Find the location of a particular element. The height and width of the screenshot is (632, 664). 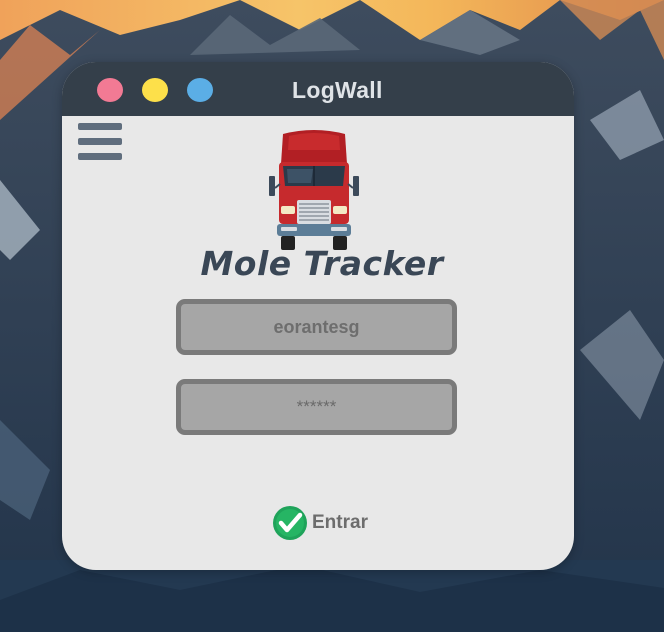

minimize-window-button is located at coordinates (155, 90).